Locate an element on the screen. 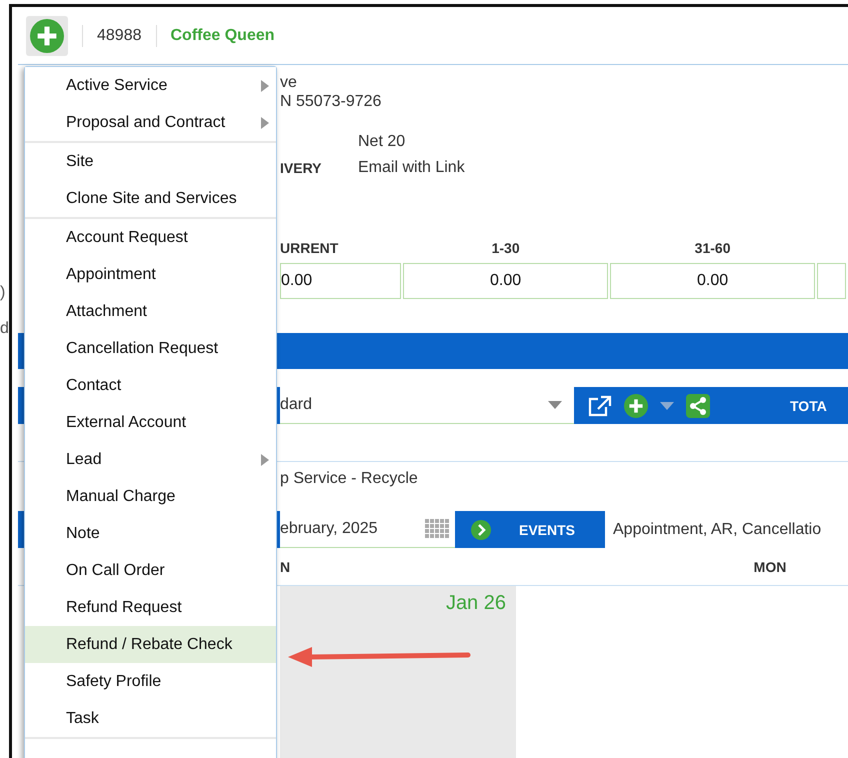 Image resolution: width=848 pixels, height=758 pixels. address-line: N 55073-9726 is located at coordinates (331, 101).